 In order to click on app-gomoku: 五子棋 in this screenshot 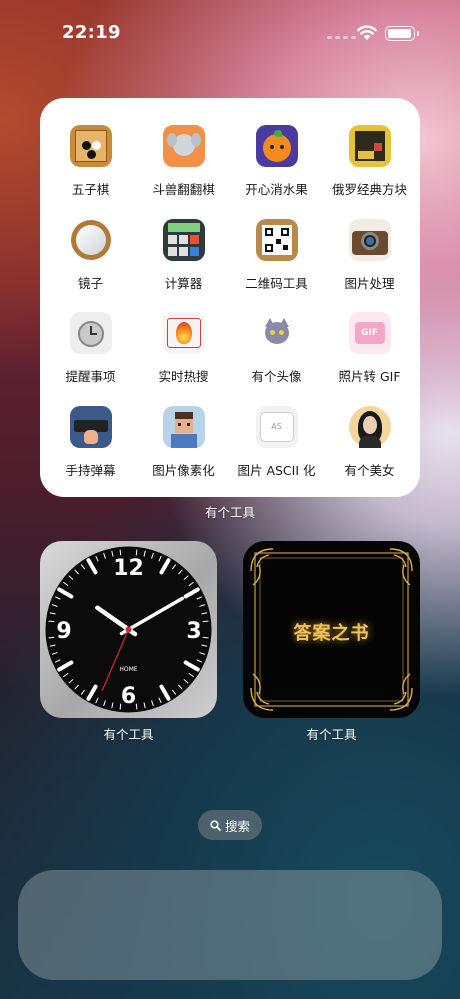, I will do `click(90, 147)`.